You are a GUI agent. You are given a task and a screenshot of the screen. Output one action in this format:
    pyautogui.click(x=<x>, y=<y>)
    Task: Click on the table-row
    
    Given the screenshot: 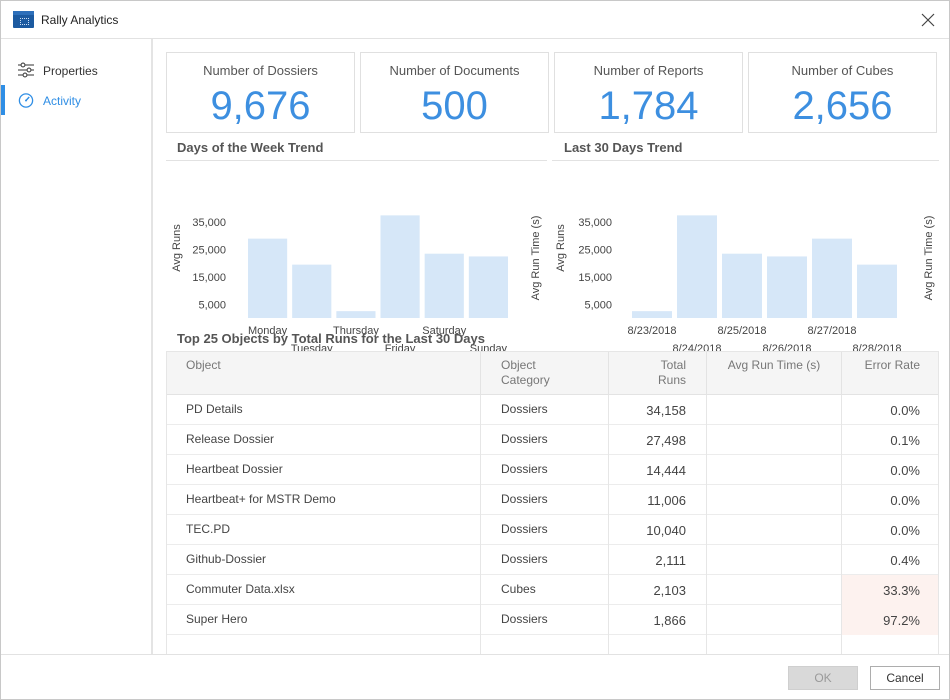 What is the action you would take?
    pyautogui.click(x=552, y=644)
    